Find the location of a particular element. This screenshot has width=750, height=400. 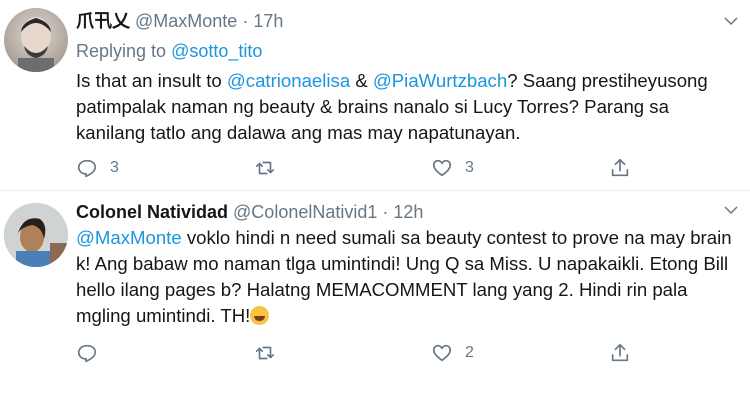

reply-button: 3 is located at coordinates (97, 168).